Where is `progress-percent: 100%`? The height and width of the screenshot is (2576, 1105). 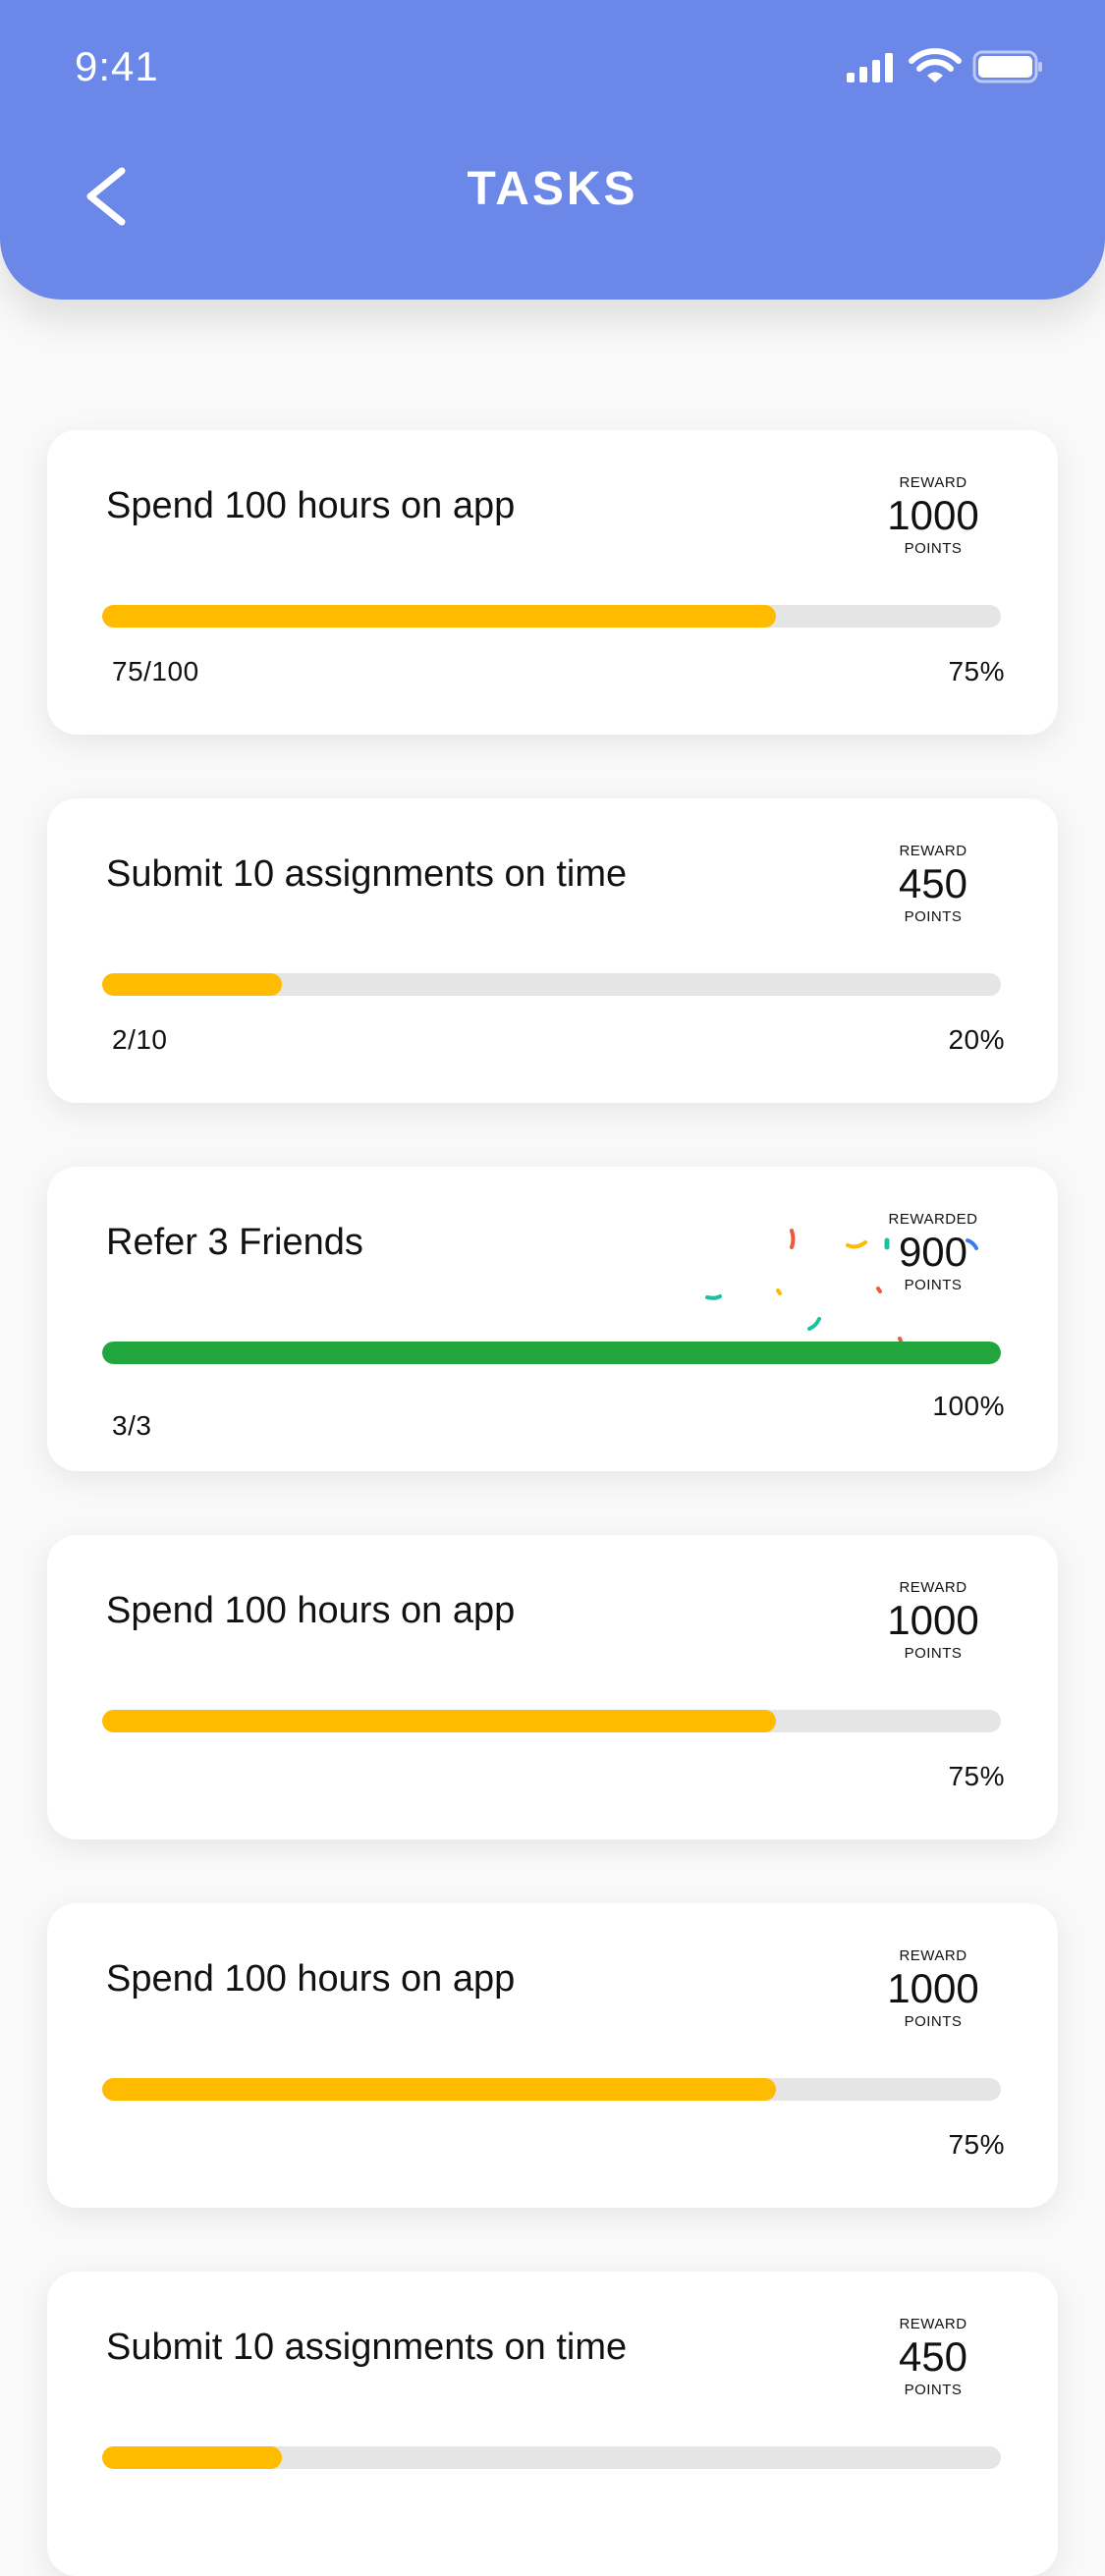
progress-percent: 100% is located at coordinates (968, 1406).